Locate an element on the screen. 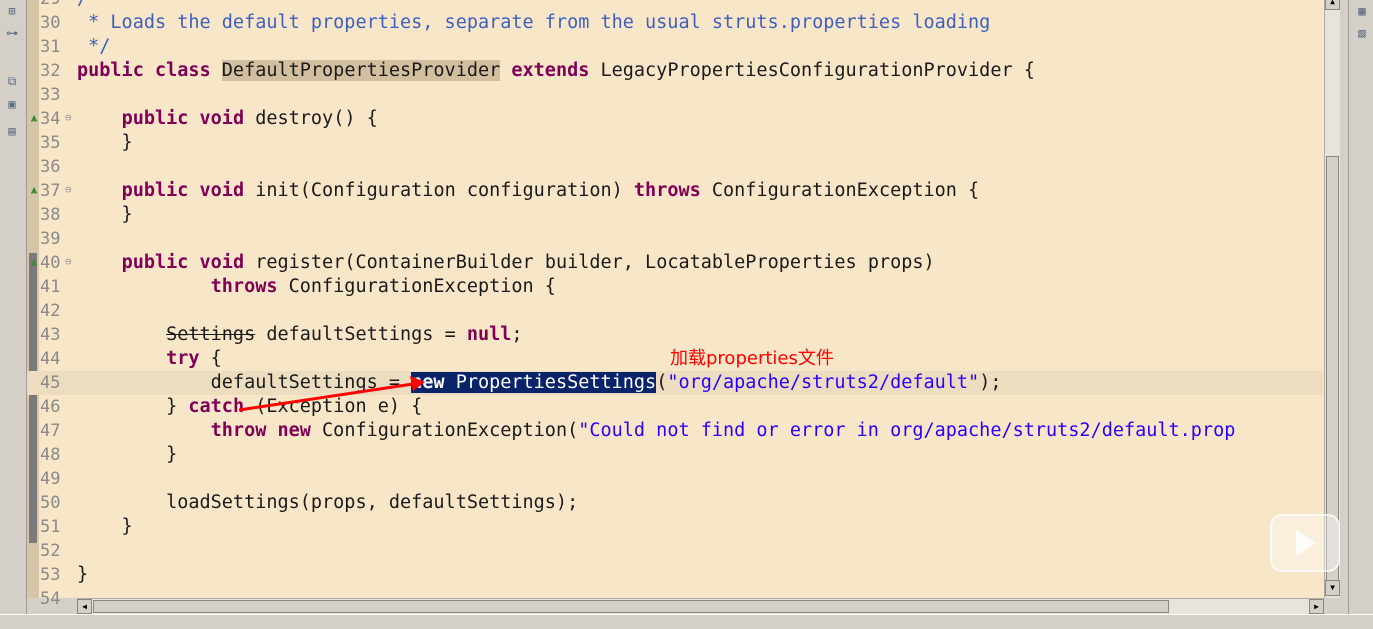 This screenshot has width=1373, height=629. play-icon is located at coordinates (1306, 543).